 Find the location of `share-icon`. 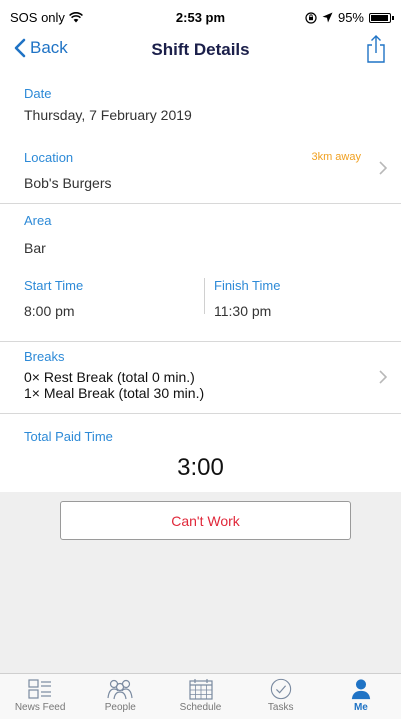

share-icon is located at coordinates (376, 49).